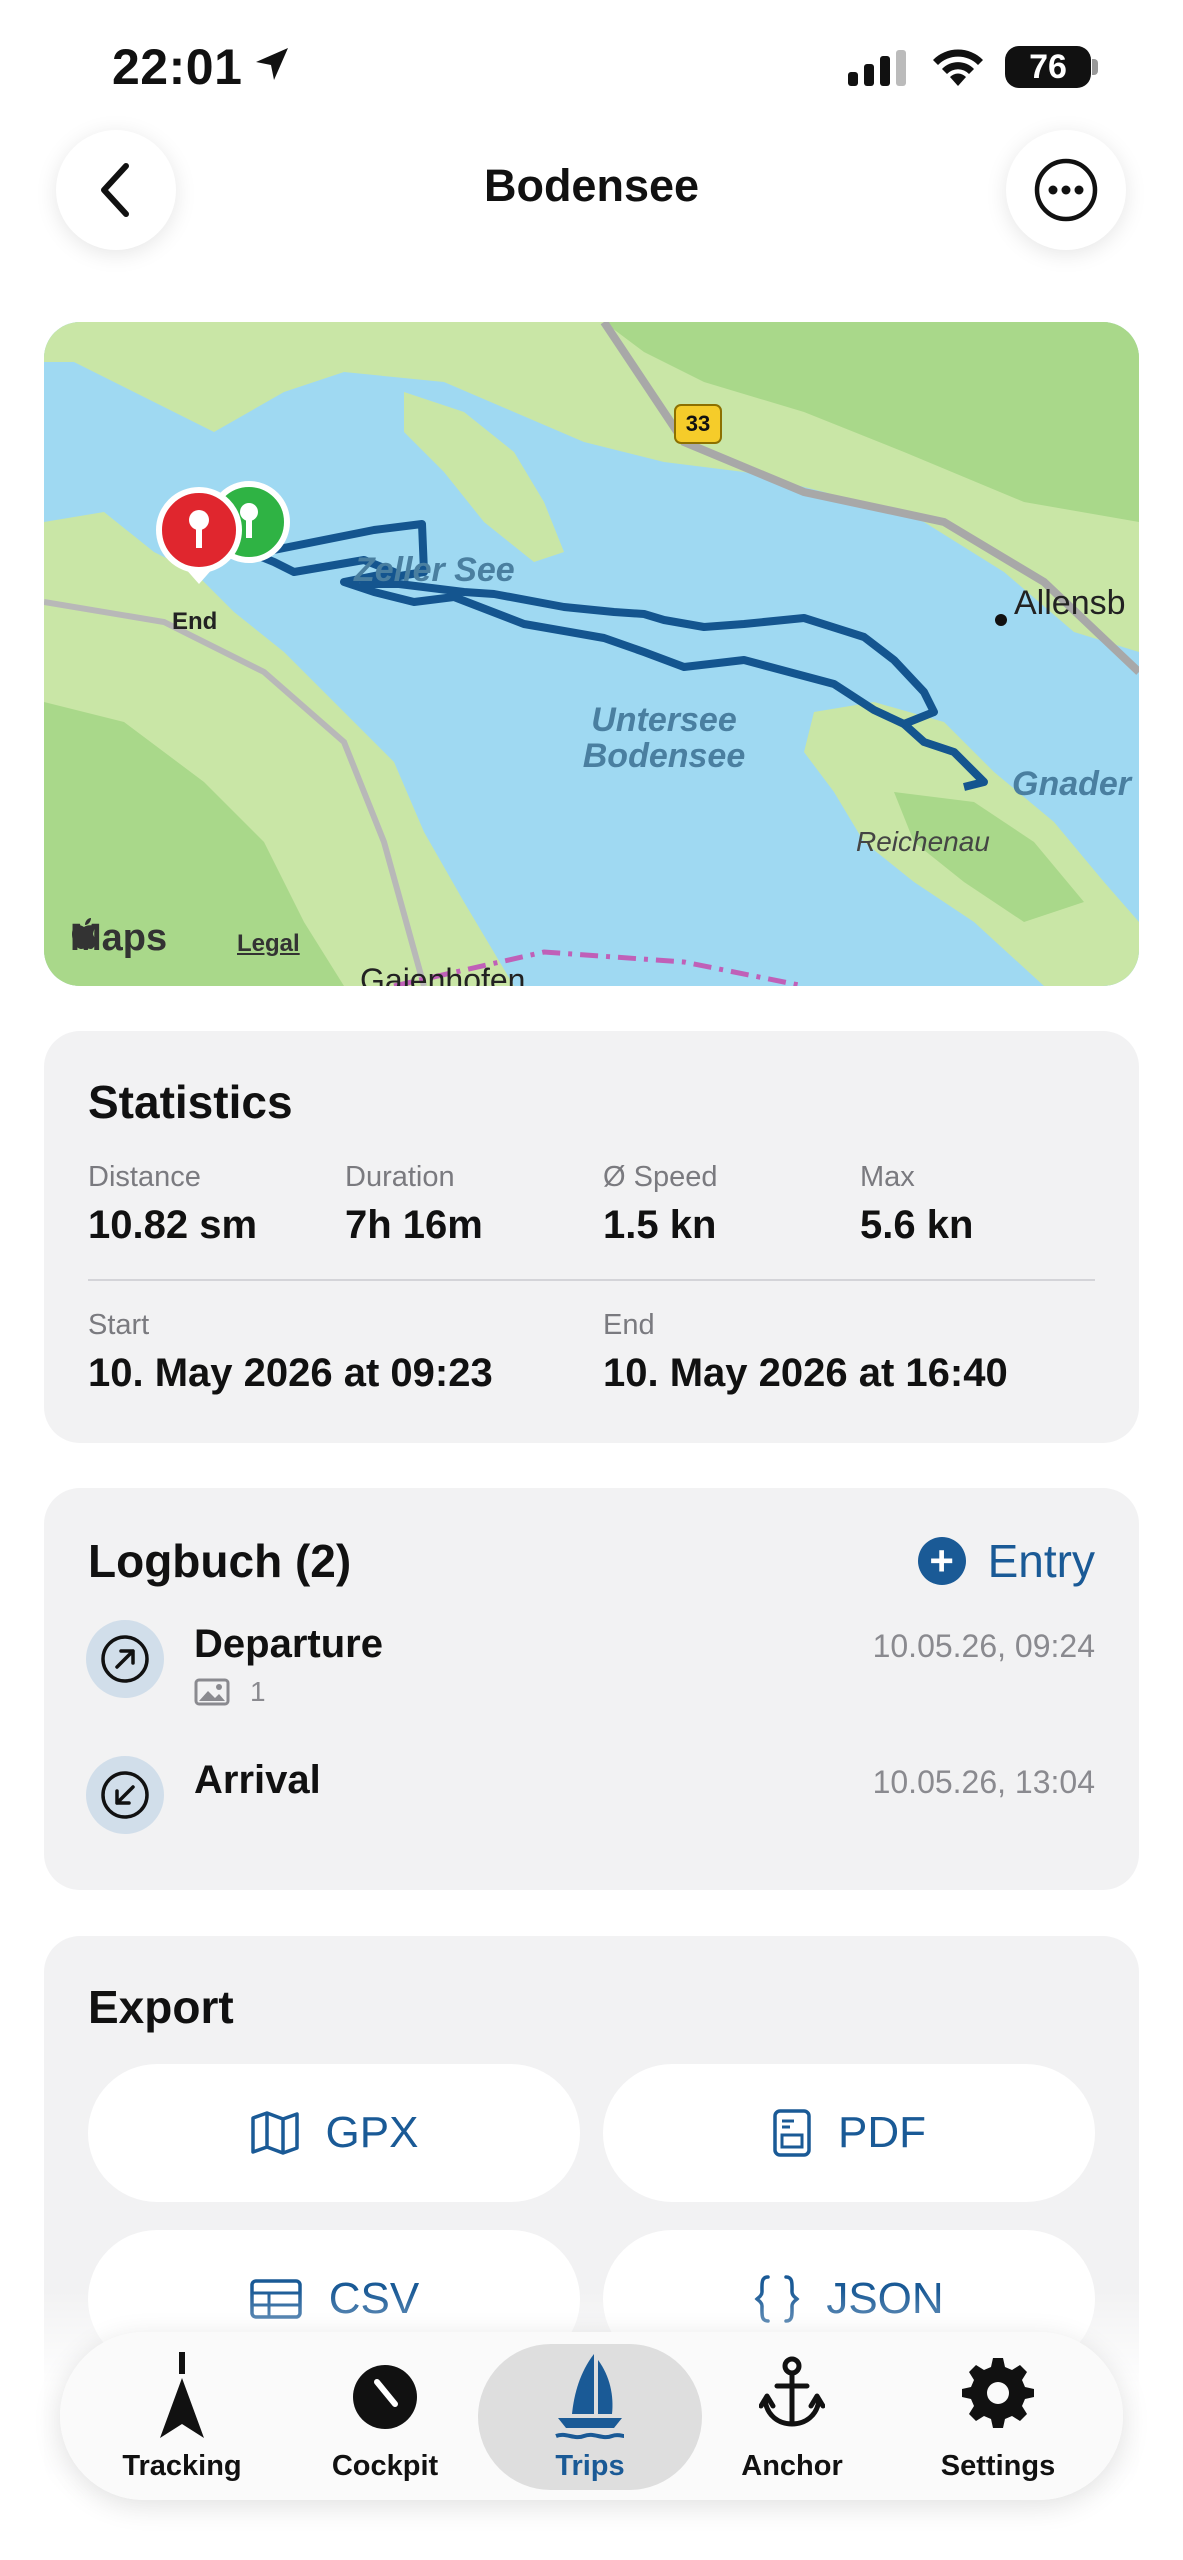 The width and height of the screenshot is (1183, 2560). What do you see at coordinates (272, 64) in the screenshot?
I see `location-arrow-icon` at bounding box center [272, 64].